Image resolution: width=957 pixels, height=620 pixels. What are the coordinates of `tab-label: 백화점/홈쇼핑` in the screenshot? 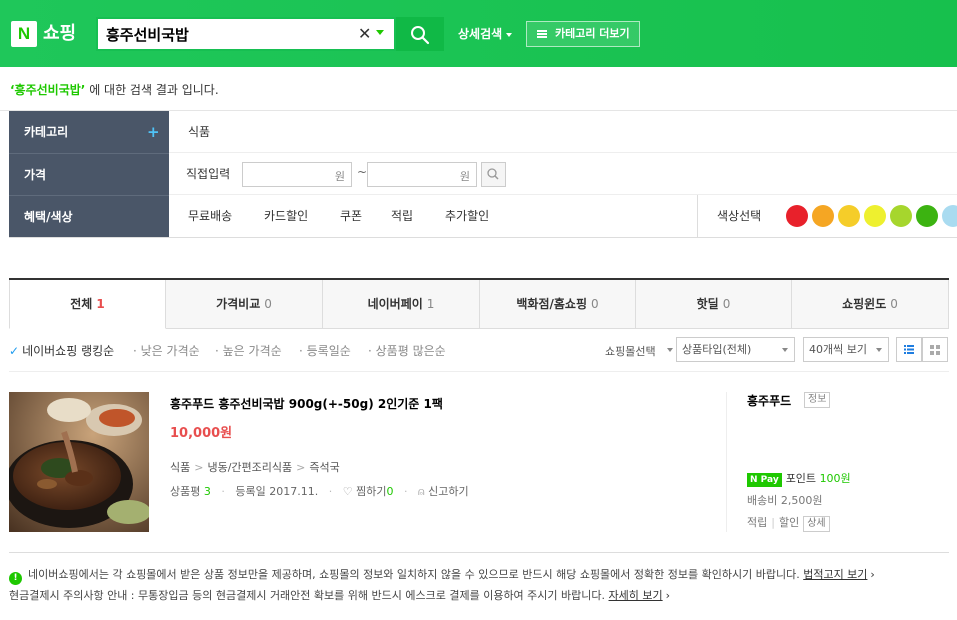 It's located at (551, 304).